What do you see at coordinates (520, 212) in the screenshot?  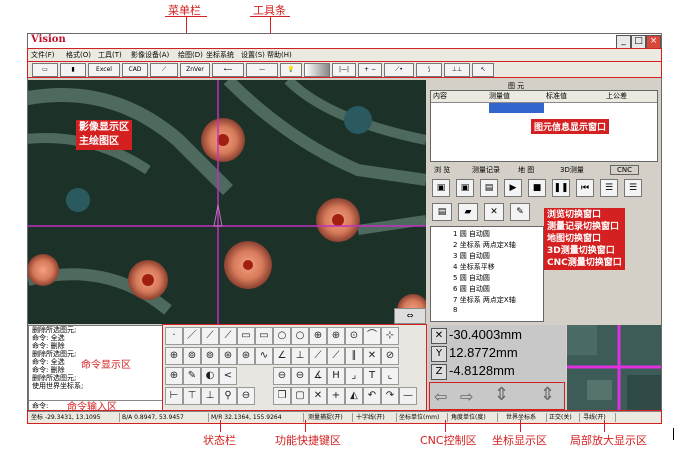 I see `records-tool-icon: ✎` at bounding box center [520, 212].